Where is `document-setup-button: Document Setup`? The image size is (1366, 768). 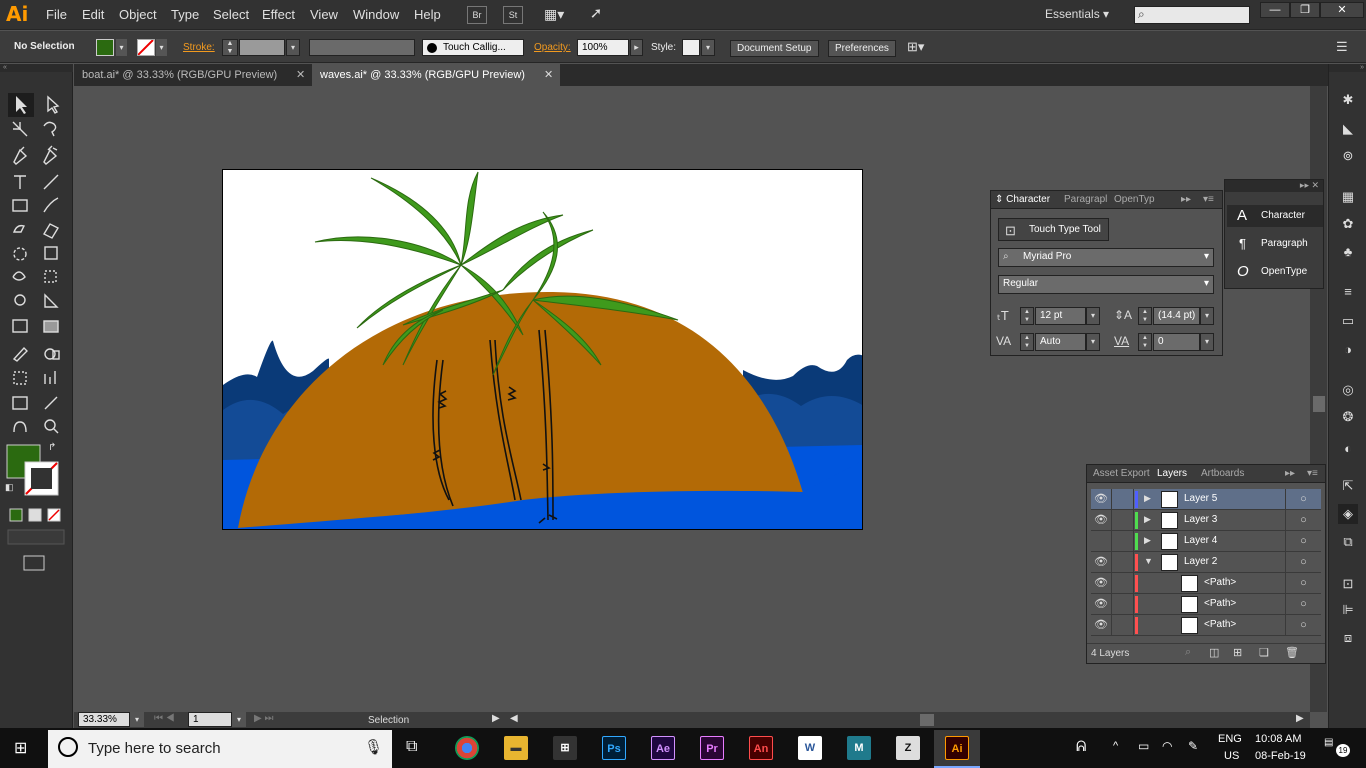
document-setup-button: Document Setup is located at coordinates (774, 48).